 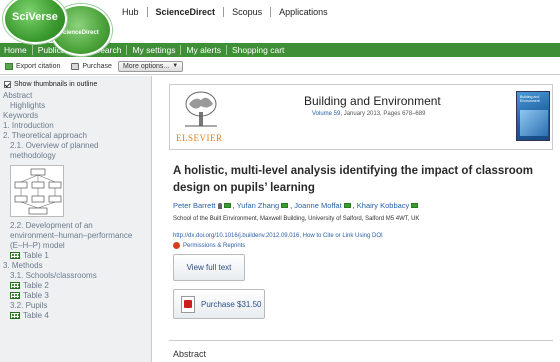 I want to click on purchase-toolbar-button: Purchase, so click(x=91, y=66).